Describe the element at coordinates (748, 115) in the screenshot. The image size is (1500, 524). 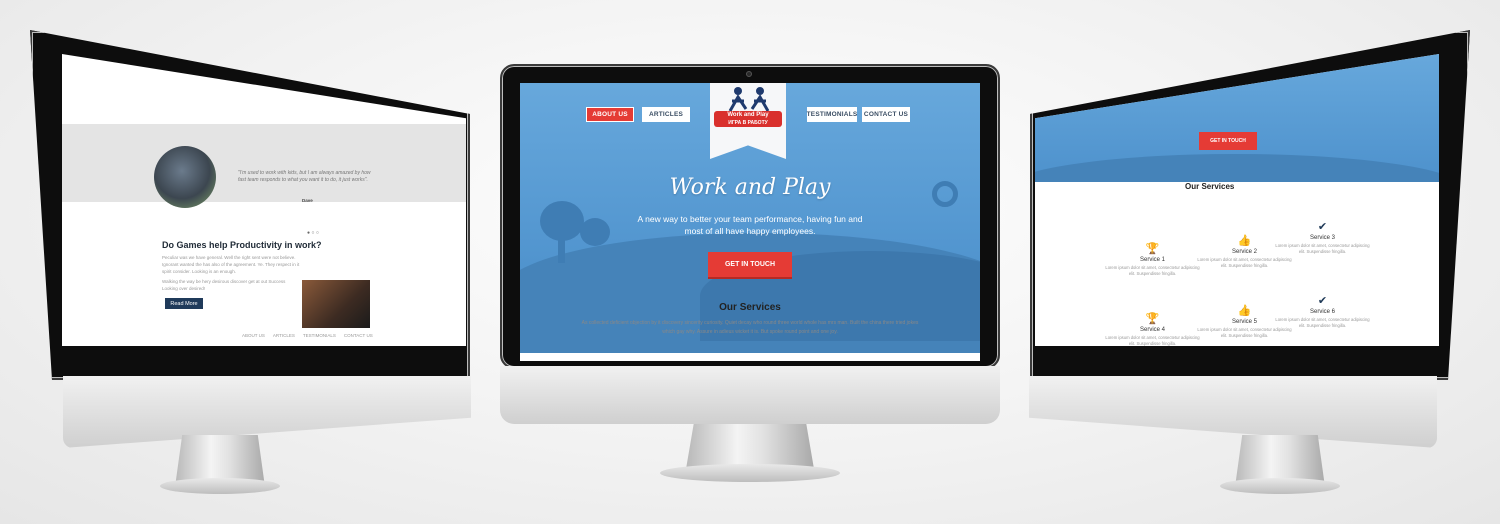
I see `logo-title: Work and Play` at that location.